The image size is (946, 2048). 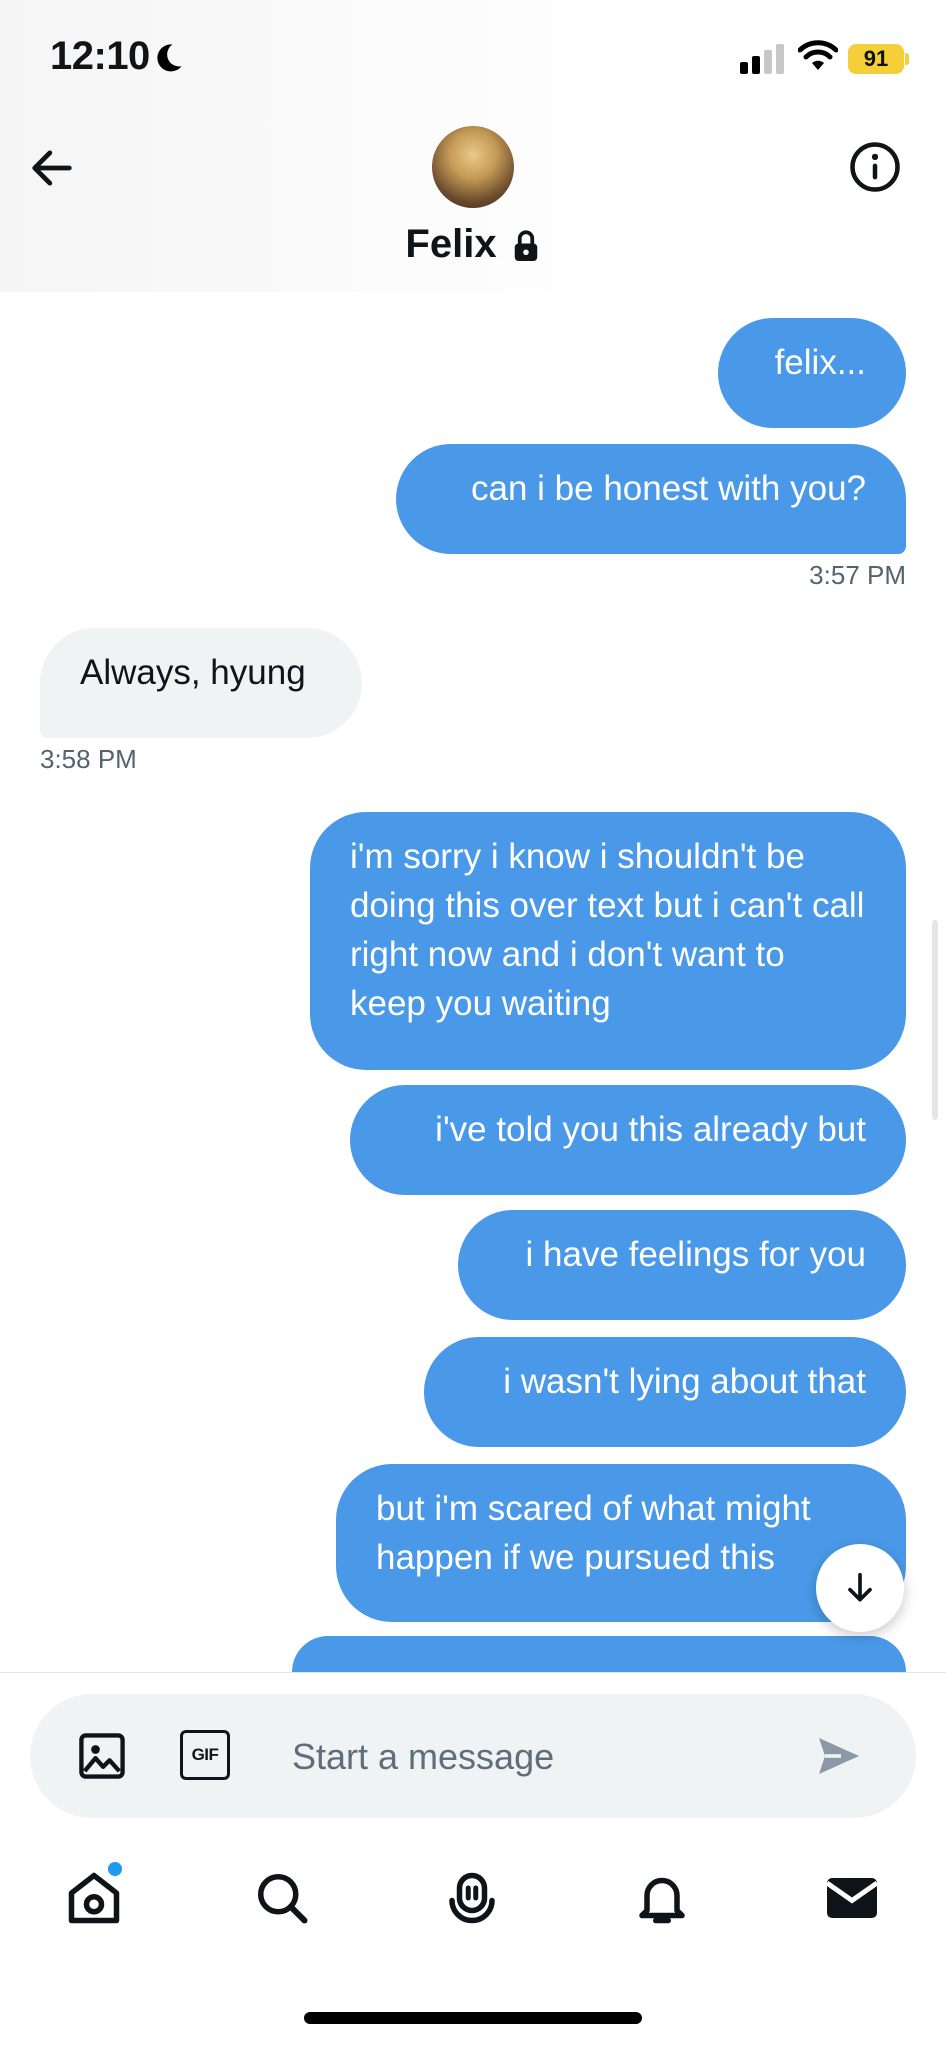 I want to click on cellular-signal-icon, so click(x=762, y=59).